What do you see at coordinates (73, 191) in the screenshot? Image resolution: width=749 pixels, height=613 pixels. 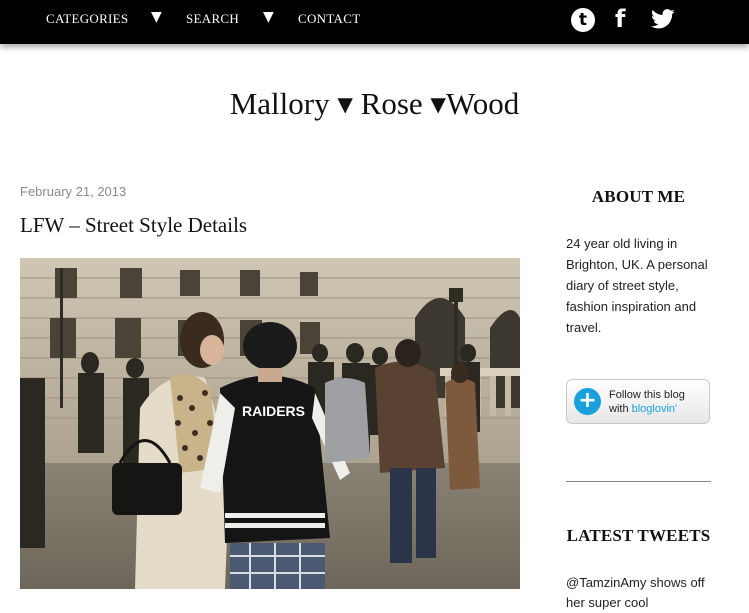 I see `post-date: February 21, 2013` at bounding box center [73, 191].